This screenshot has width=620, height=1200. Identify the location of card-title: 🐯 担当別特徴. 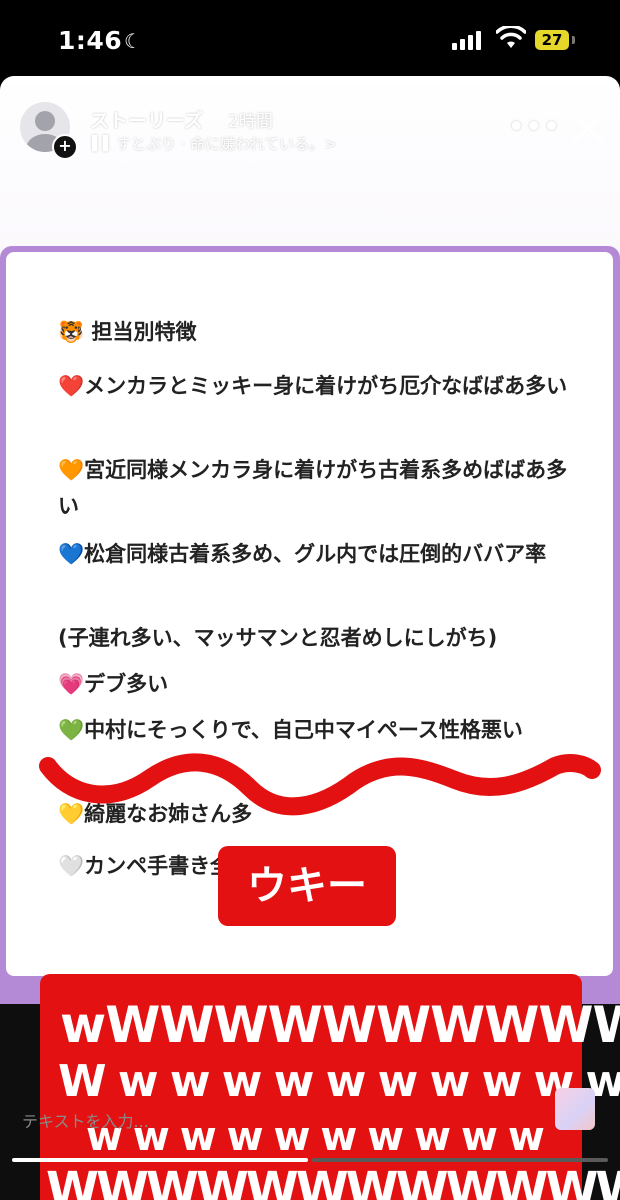
(127, 332).